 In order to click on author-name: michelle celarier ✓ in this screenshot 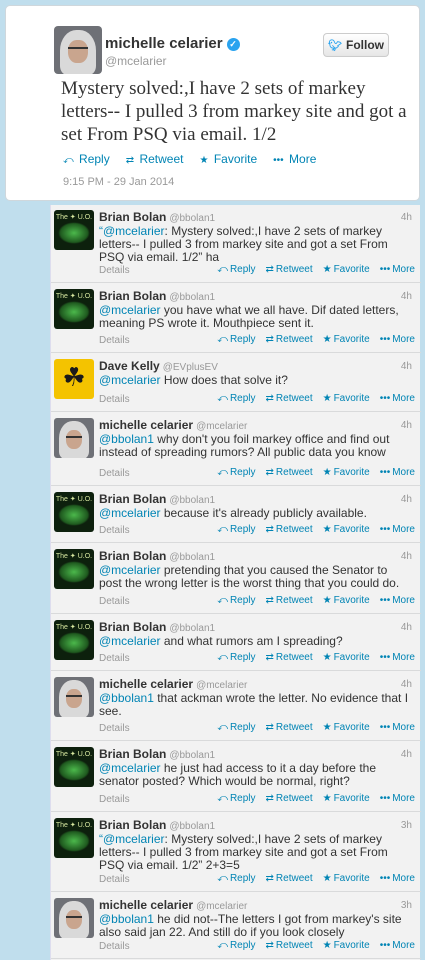, I will do `click(172, 43)`.